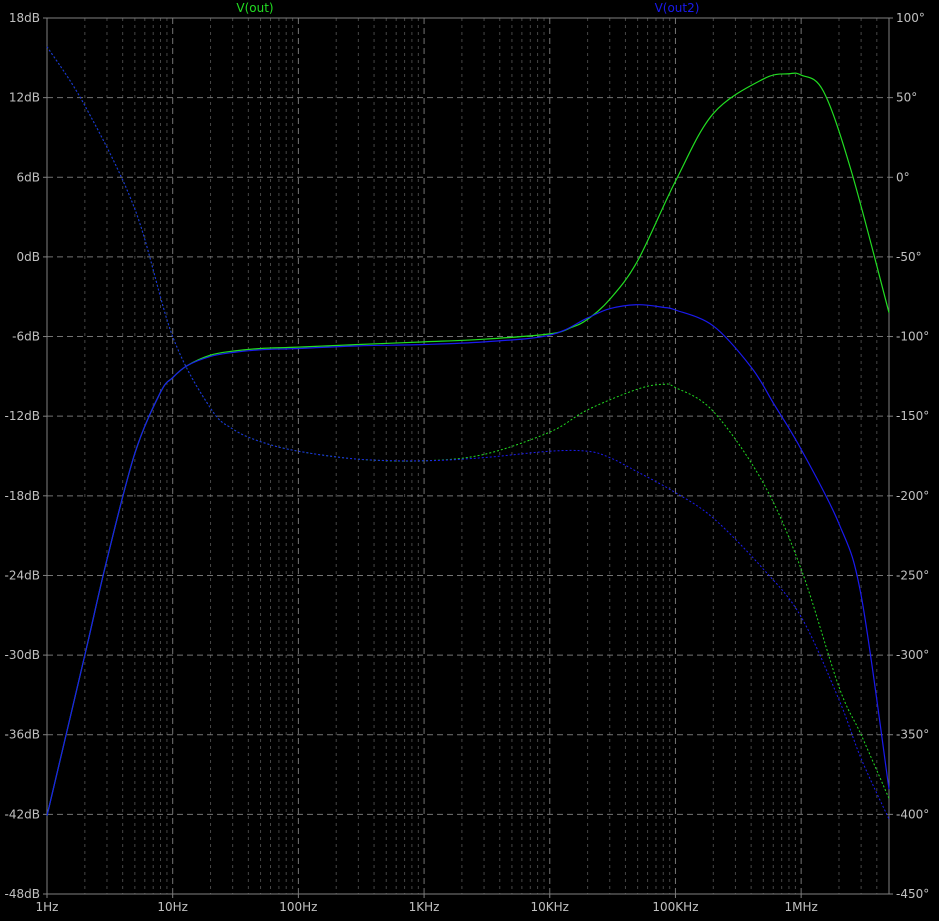  What do you see at coordinates (24, 98) in the screenshot?
I see `y-left-tick-label: 12dB` at bounding box center [24, 98].